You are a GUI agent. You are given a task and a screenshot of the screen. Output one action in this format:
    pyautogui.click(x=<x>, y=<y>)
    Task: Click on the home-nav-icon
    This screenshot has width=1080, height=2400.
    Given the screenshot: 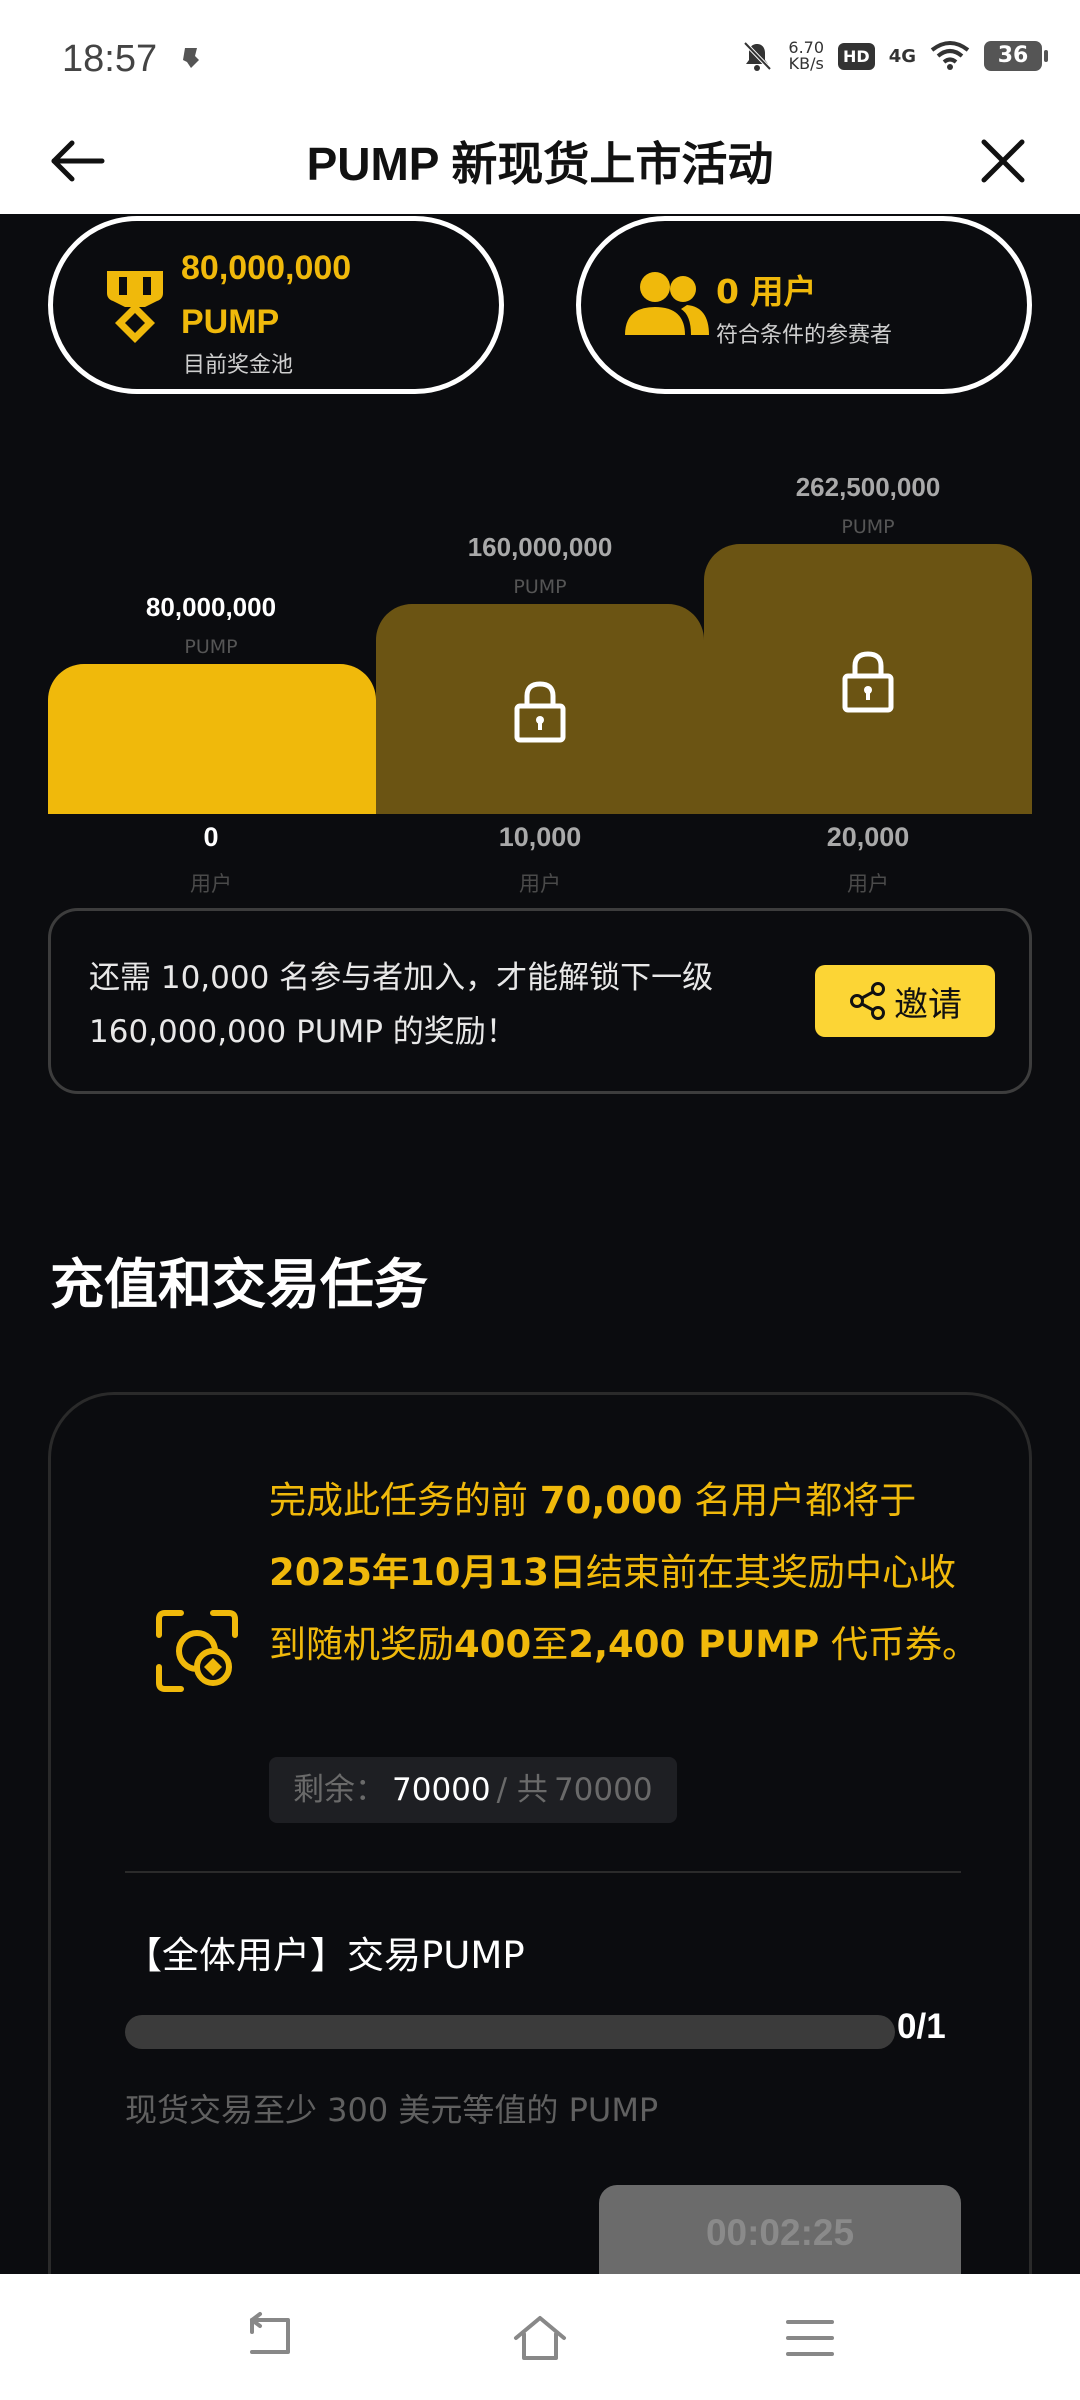 What is the action you would take?
    pyautogui.click(x=540, y=2338)
    